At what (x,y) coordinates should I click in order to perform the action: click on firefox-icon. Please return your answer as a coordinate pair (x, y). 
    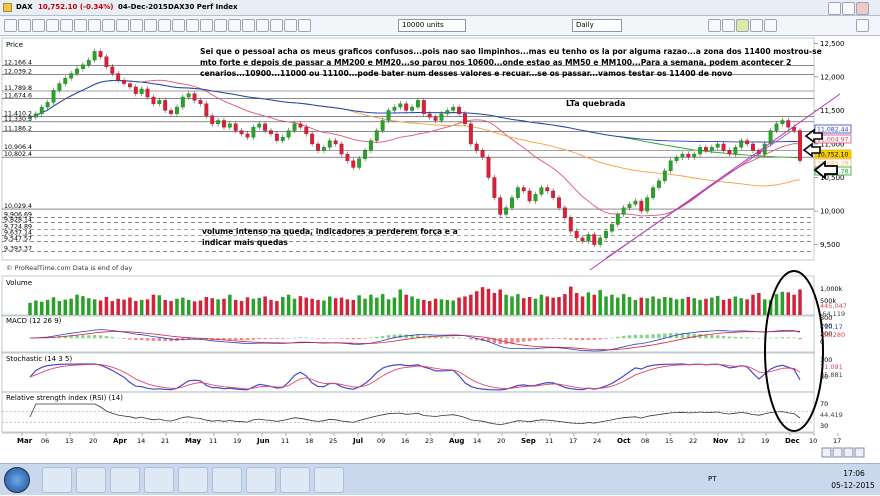
    Looking at the image, I should click on (159, 480).